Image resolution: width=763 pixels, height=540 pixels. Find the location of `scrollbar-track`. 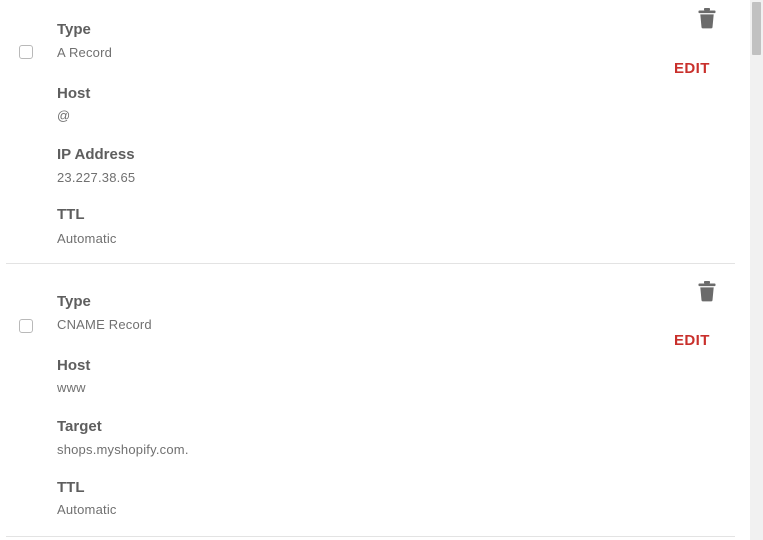

scrollbar-track is located at coordinates (756, 270).